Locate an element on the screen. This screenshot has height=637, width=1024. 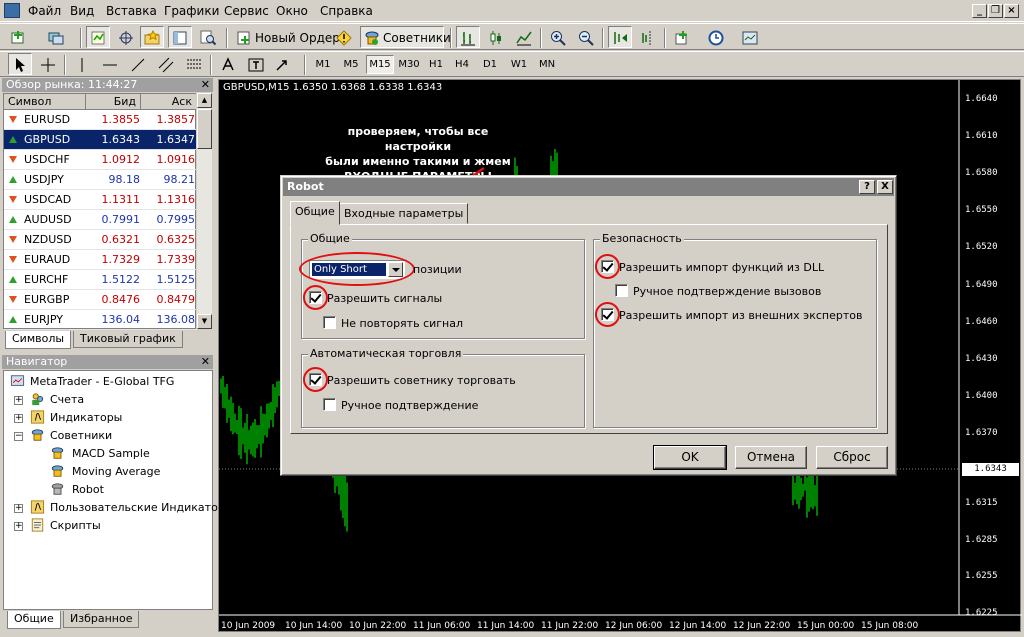
new-order-button: Новый Ордер is located at coordinates (286, 37).